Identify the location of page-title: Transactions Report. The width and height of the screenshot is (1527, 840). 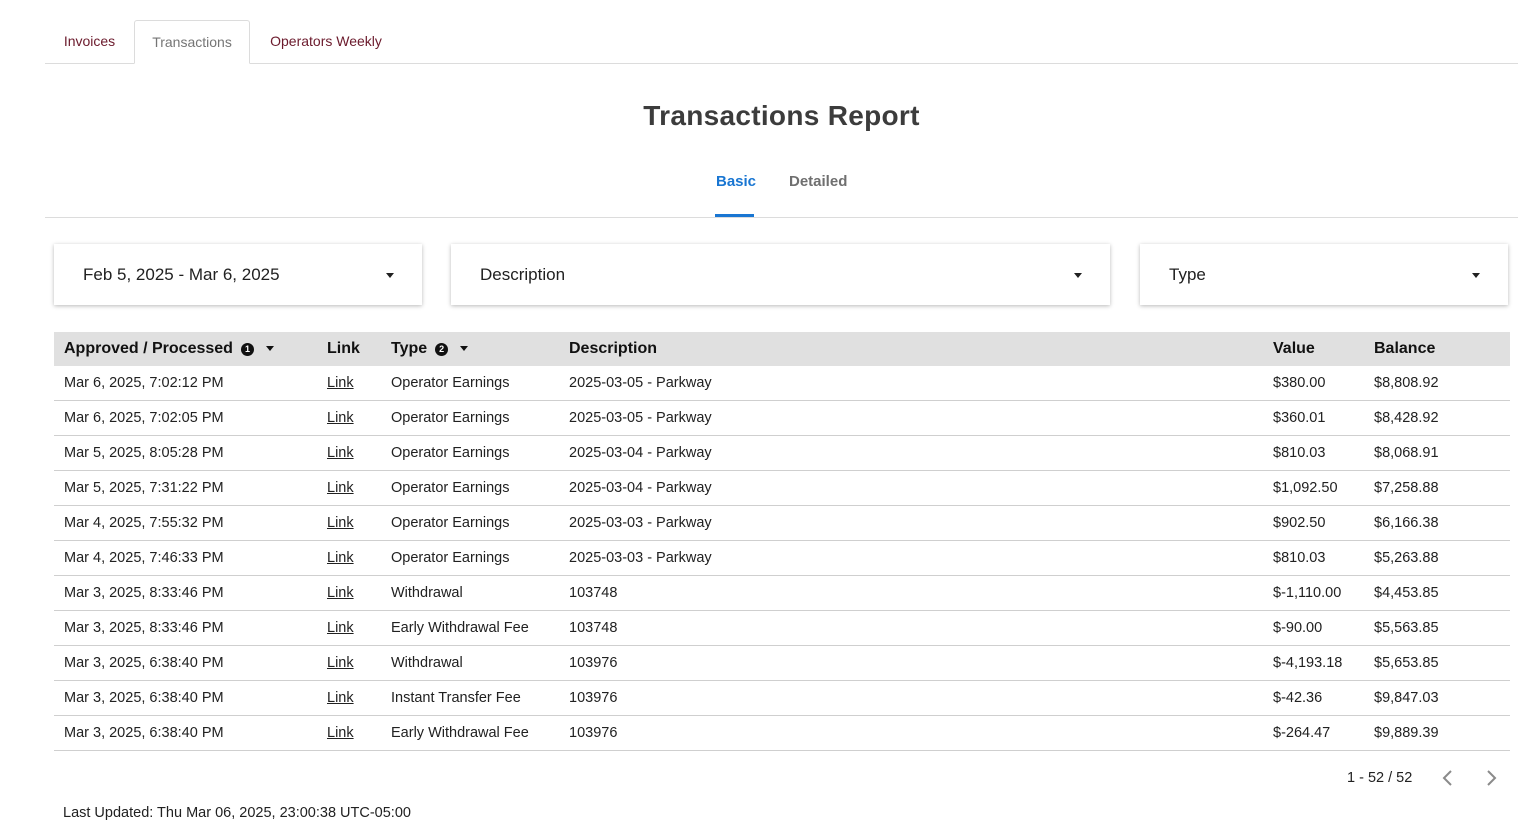
(781, 115).